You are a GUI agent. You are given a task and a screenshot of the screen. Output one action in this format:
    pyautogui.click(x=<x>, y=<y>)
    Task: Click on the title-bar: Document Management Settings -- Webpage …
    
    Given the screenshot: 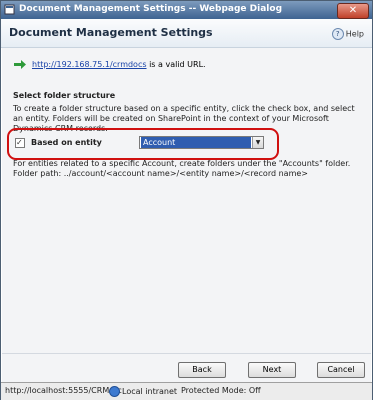 What is the action you would take?
    pyautogui.click(x=186, y=10)
    